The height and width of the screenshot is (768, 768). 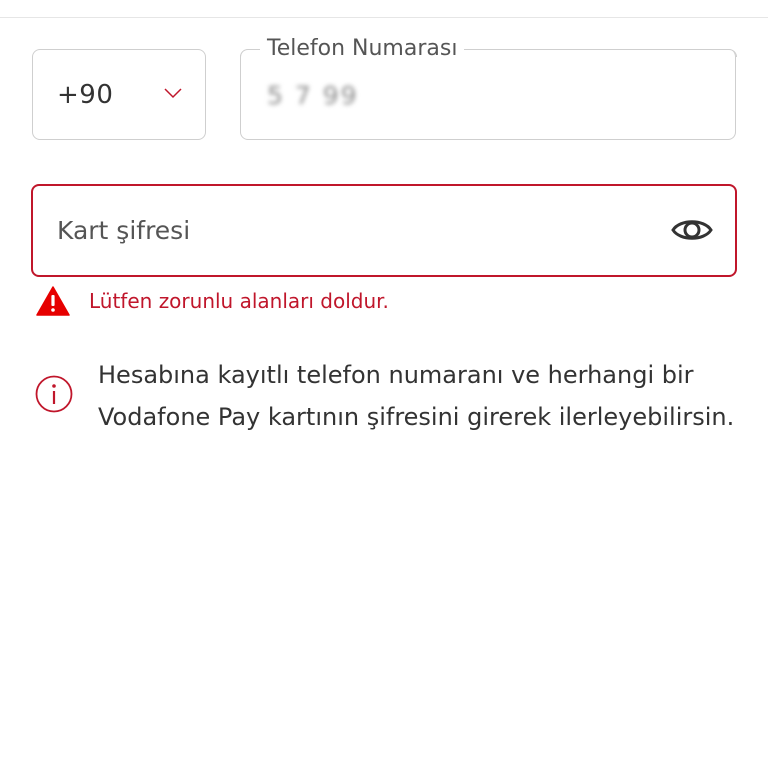 I want to click on error-message-row: Lütfen zorunlu alanları doldur., so click(x=386, y=302).